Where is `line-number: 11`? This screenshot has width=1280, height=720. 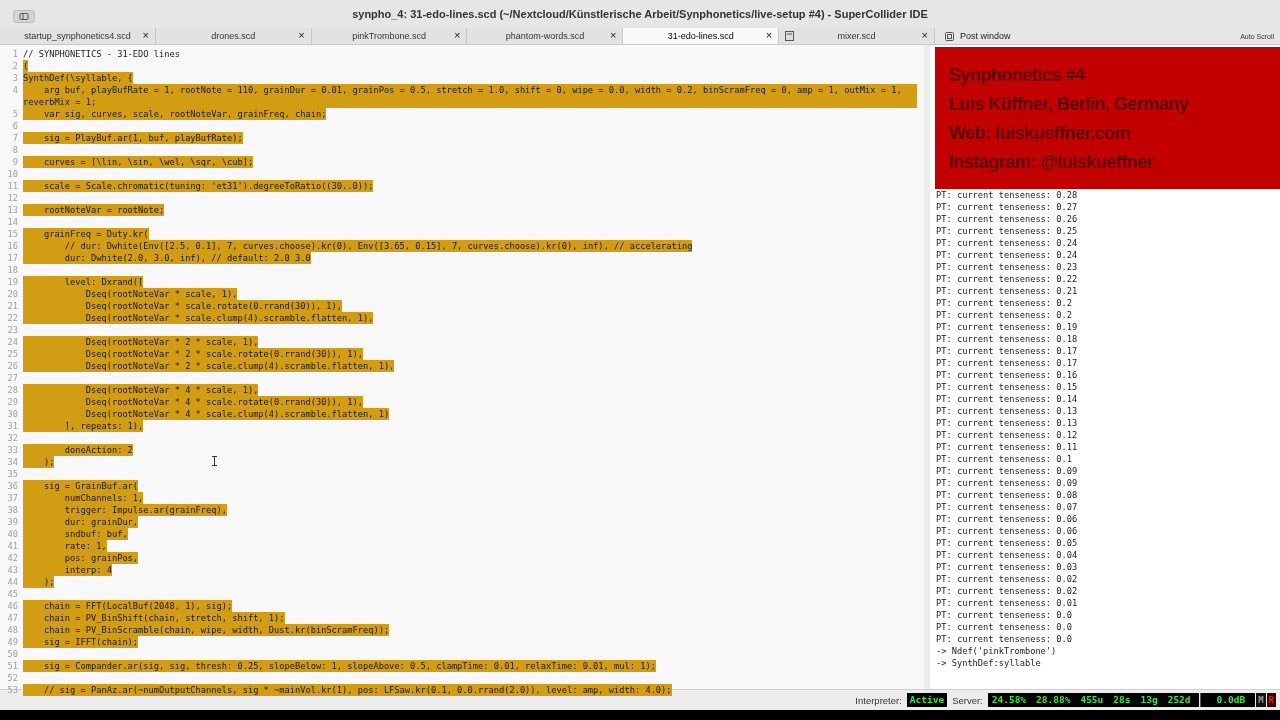
line-number: 11 is located at coordinates (12, 186).